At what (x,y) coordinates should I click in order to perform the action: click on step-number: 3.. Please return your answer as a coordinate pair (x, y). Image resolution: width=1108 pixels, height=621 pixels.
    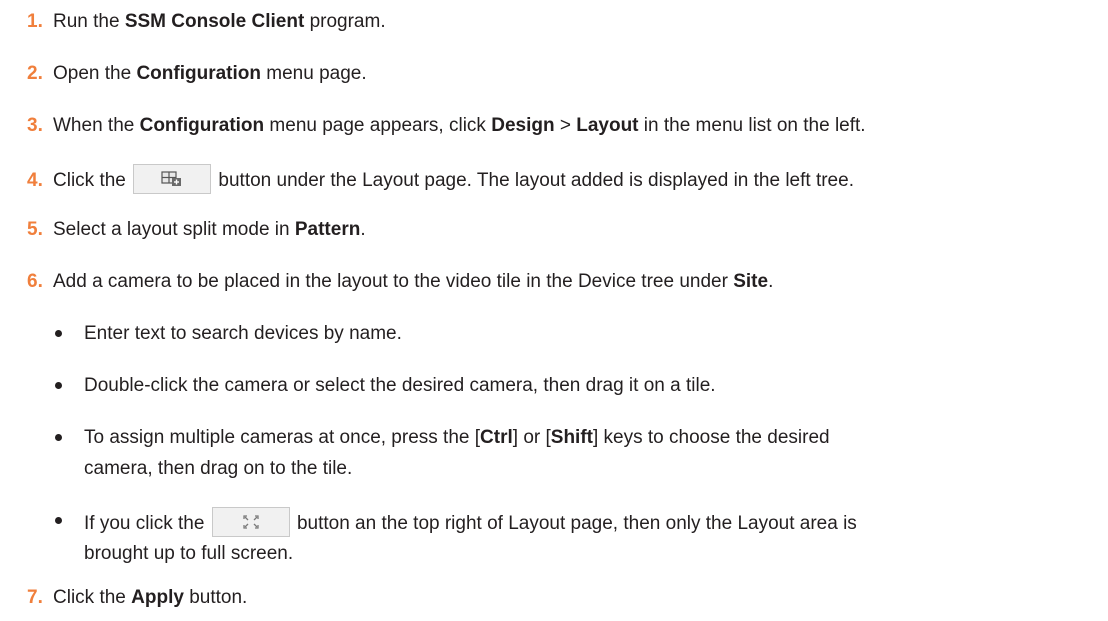
    Looking at the image, I should click on (35, 125).